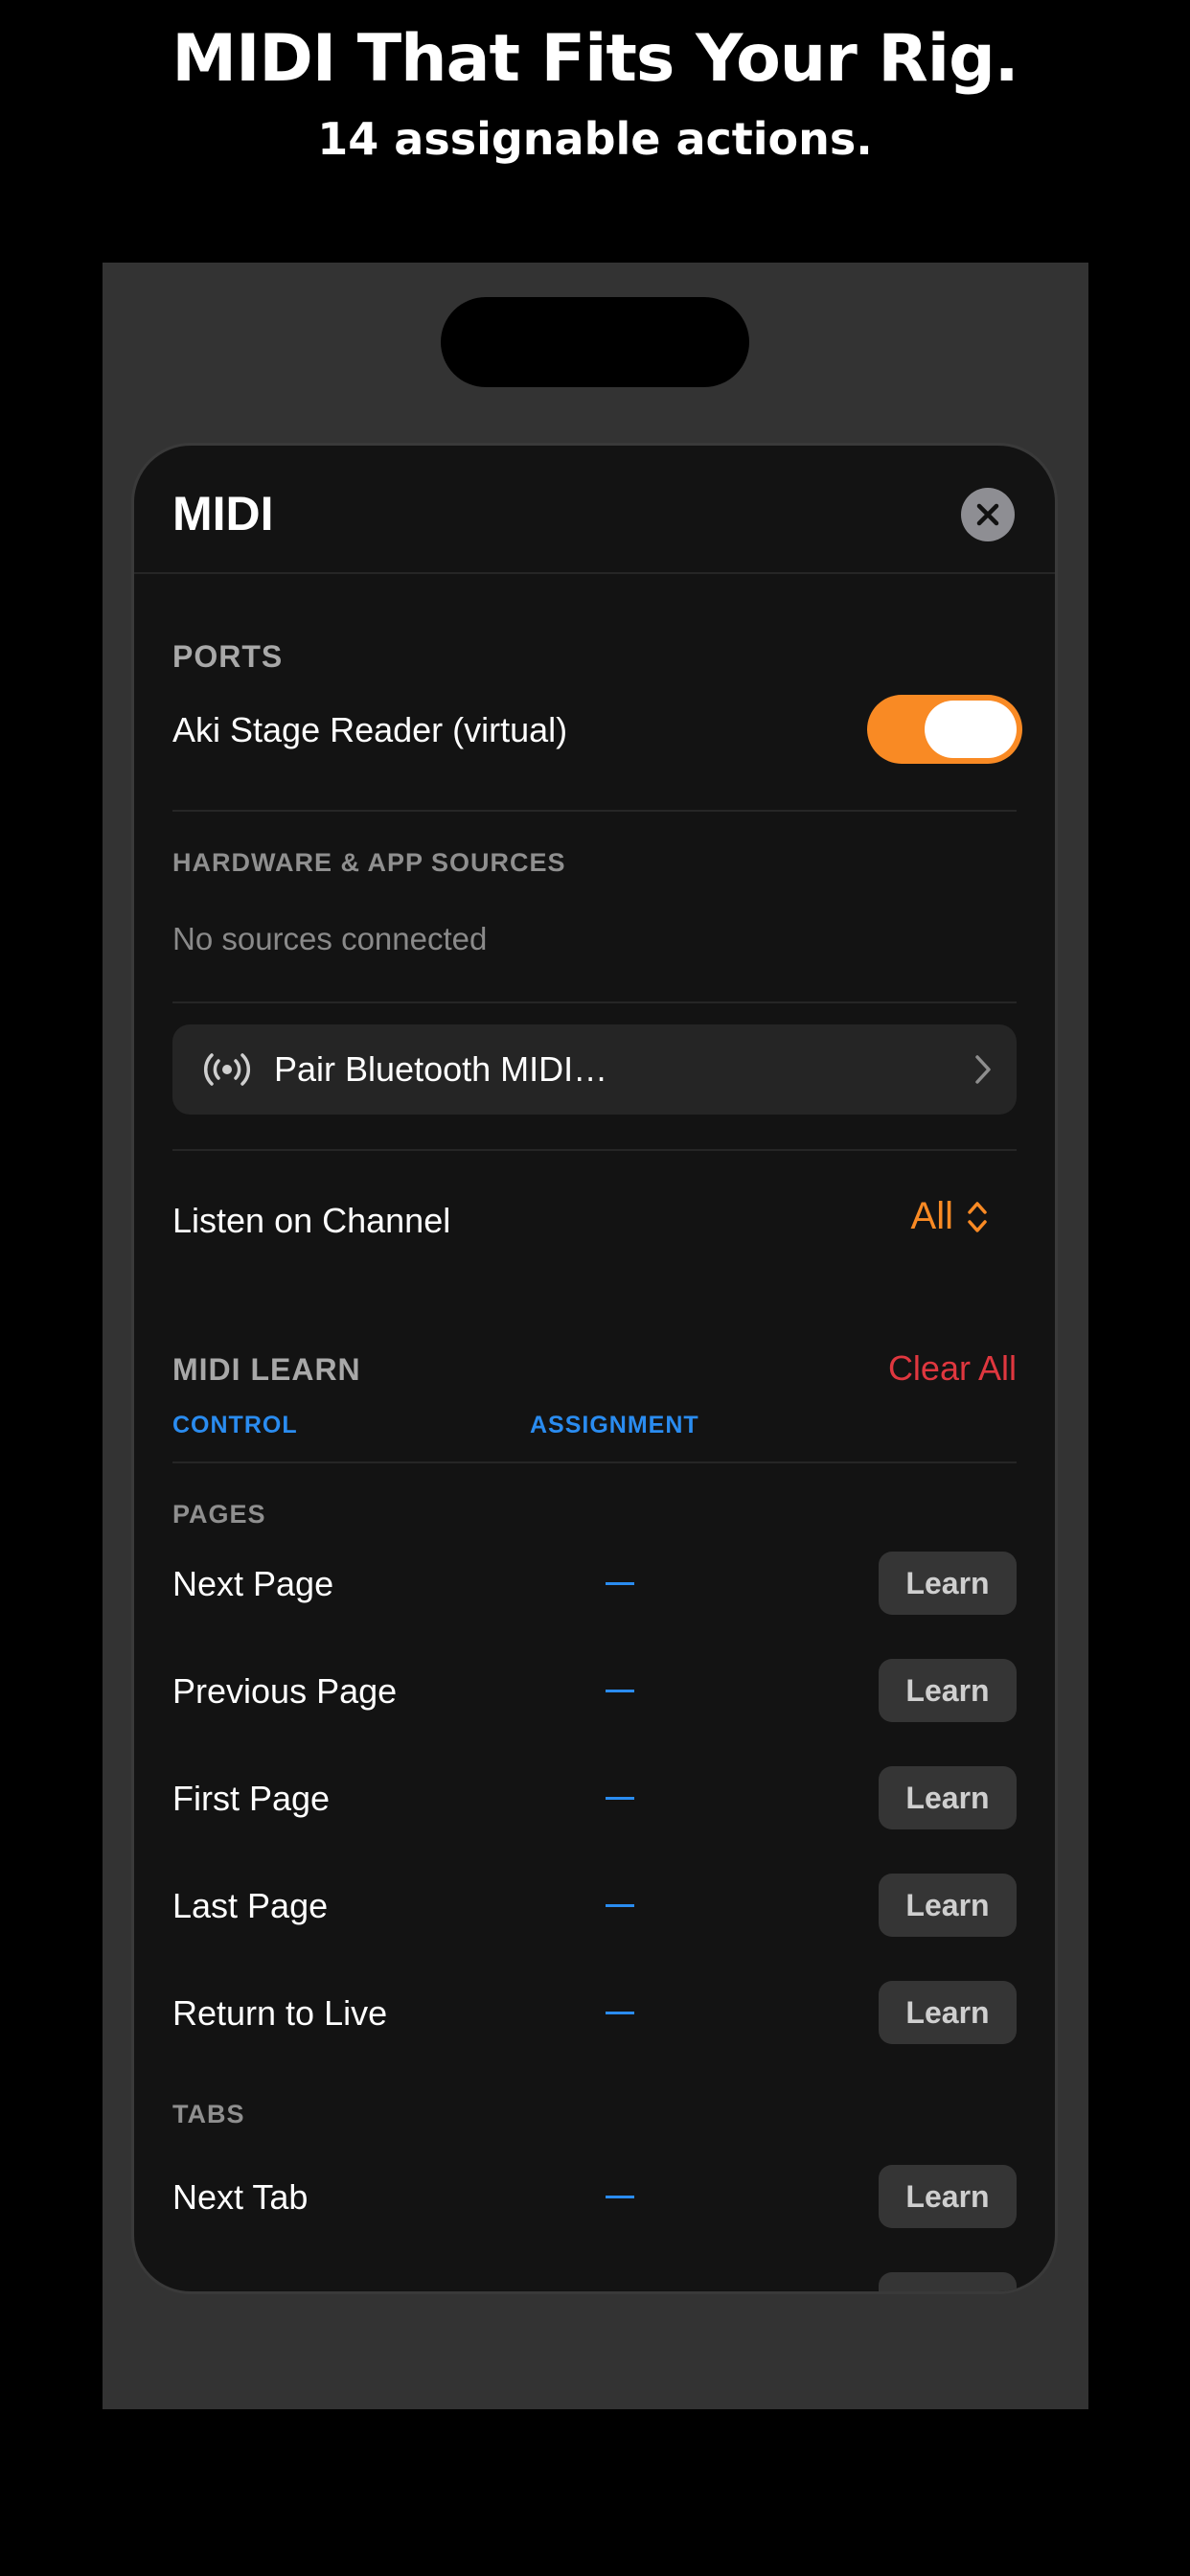 This screenshot has width=1190, height=2576. What do you see at coordinates (594, 510) in the screenshot?
I see `sheet-header: MIDI` at bounding box center [594, 510].